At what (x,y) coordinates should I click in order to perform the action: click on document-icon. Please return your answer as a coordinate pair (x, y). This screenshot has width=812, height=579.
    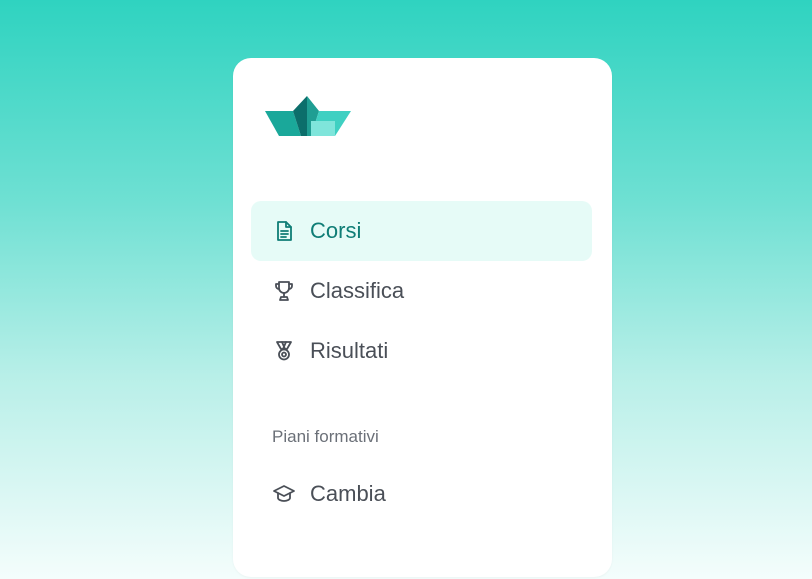
    Looking at the image, I should click on (284, 231).